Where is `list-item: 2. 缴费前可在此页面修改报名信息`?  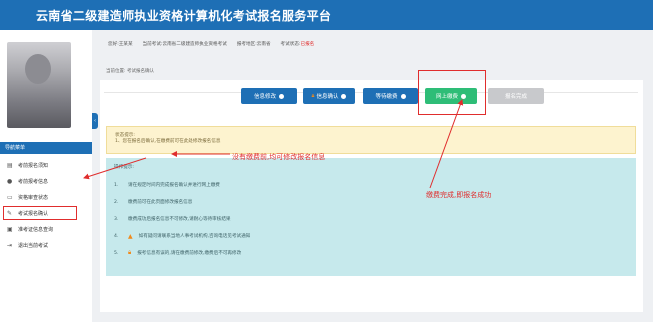
list-item: 2. 缴费前可在此页面修改报名信息 is located at coordinates (153, 202).